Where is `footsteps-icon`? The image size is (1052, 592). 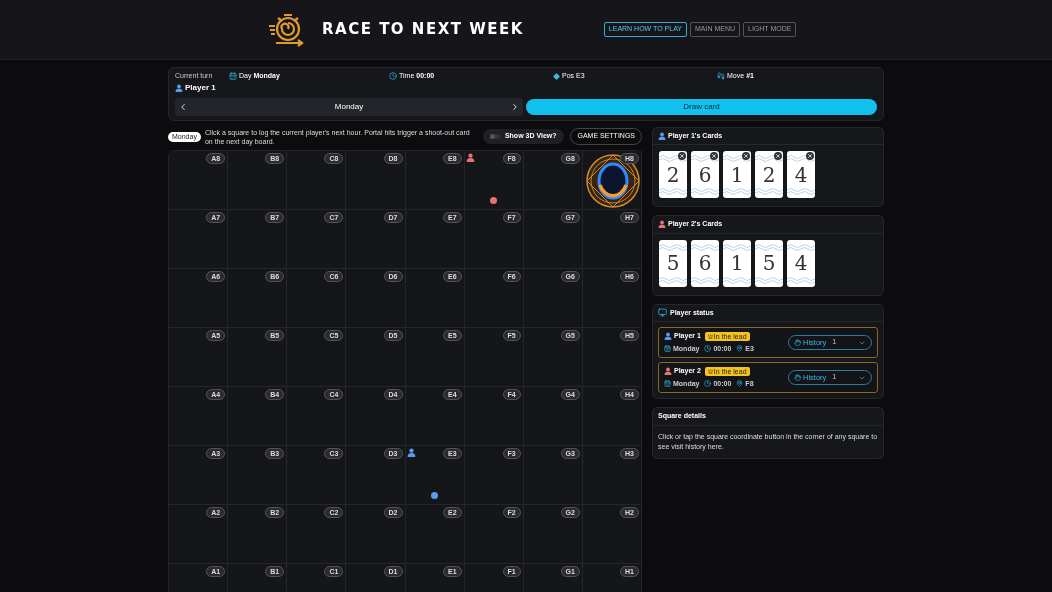 footsteps-icon is located at coordinates (721, 76).